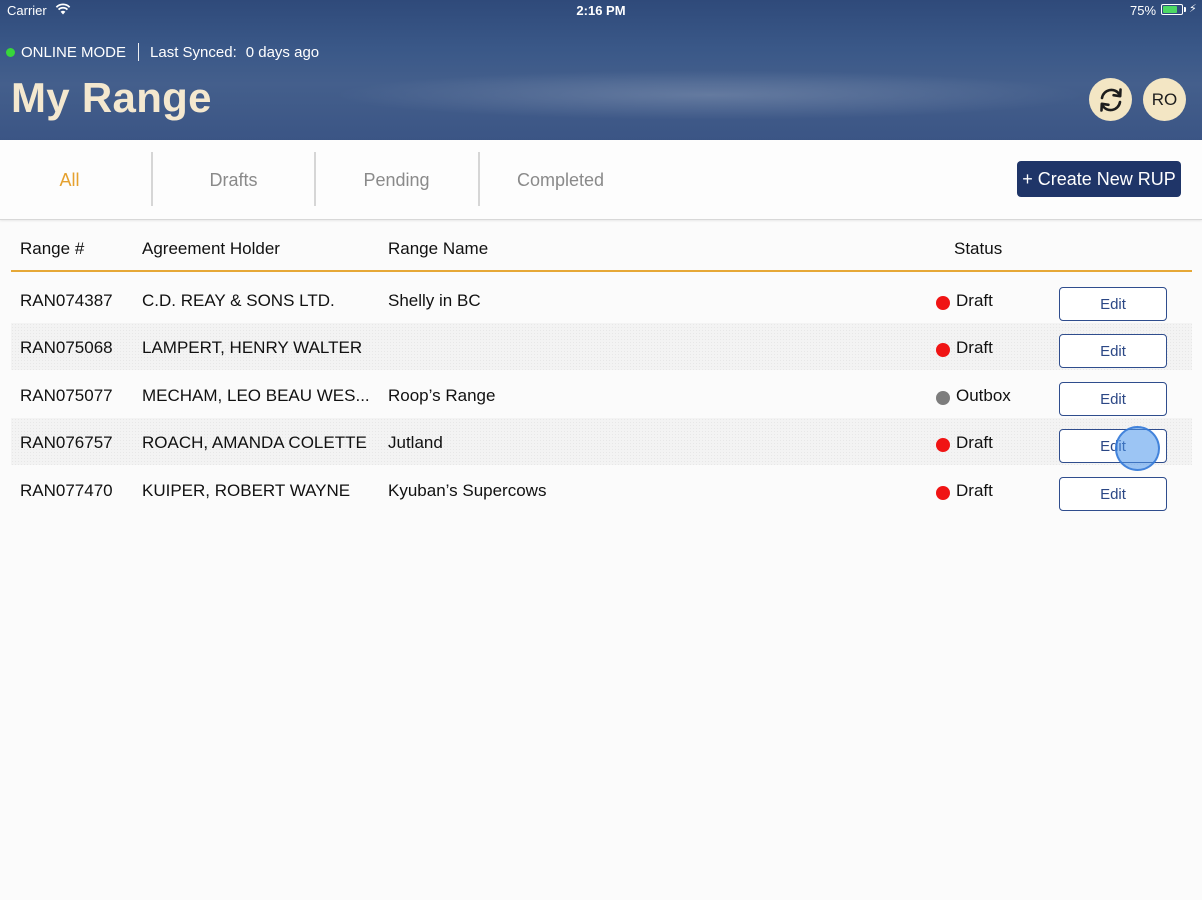 The height and width of the screenshot is (900, 1202). I want to click on range-name: Roop’s Range, so click(442, 395).